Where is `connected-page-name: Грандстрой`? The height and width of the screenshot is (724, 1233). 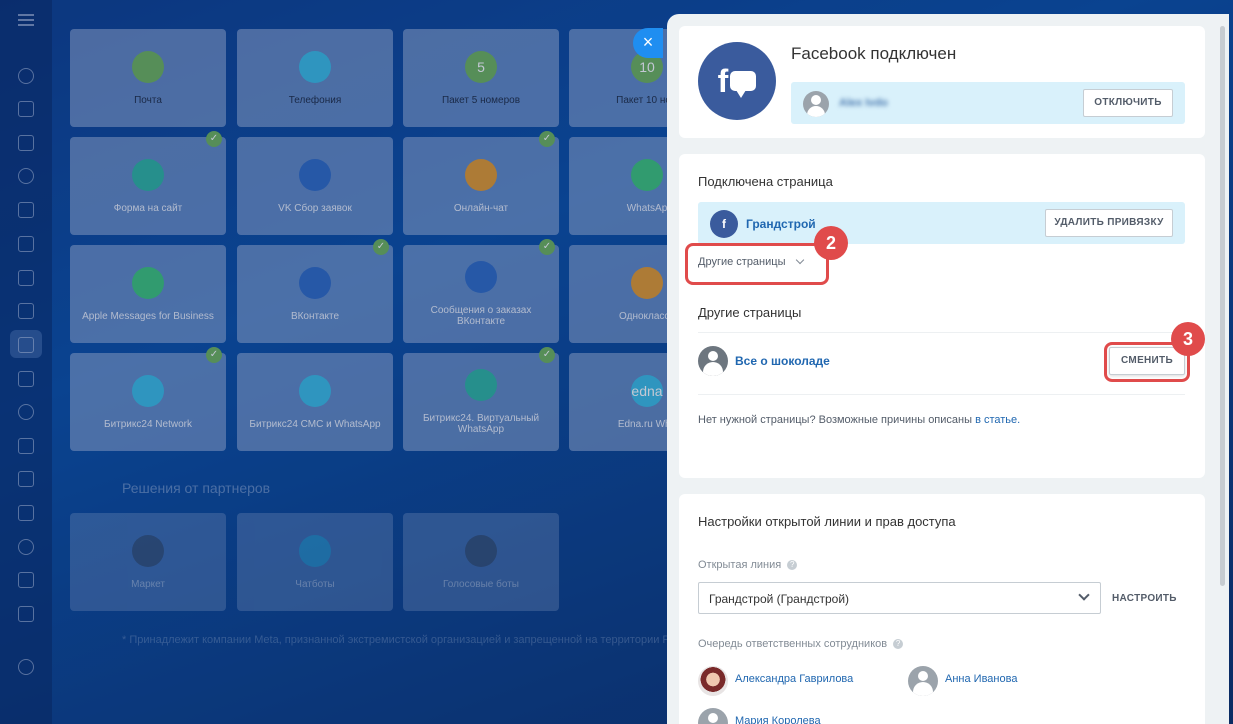 connected-page-name: Грандстрой is located at coordinates (781, 224).